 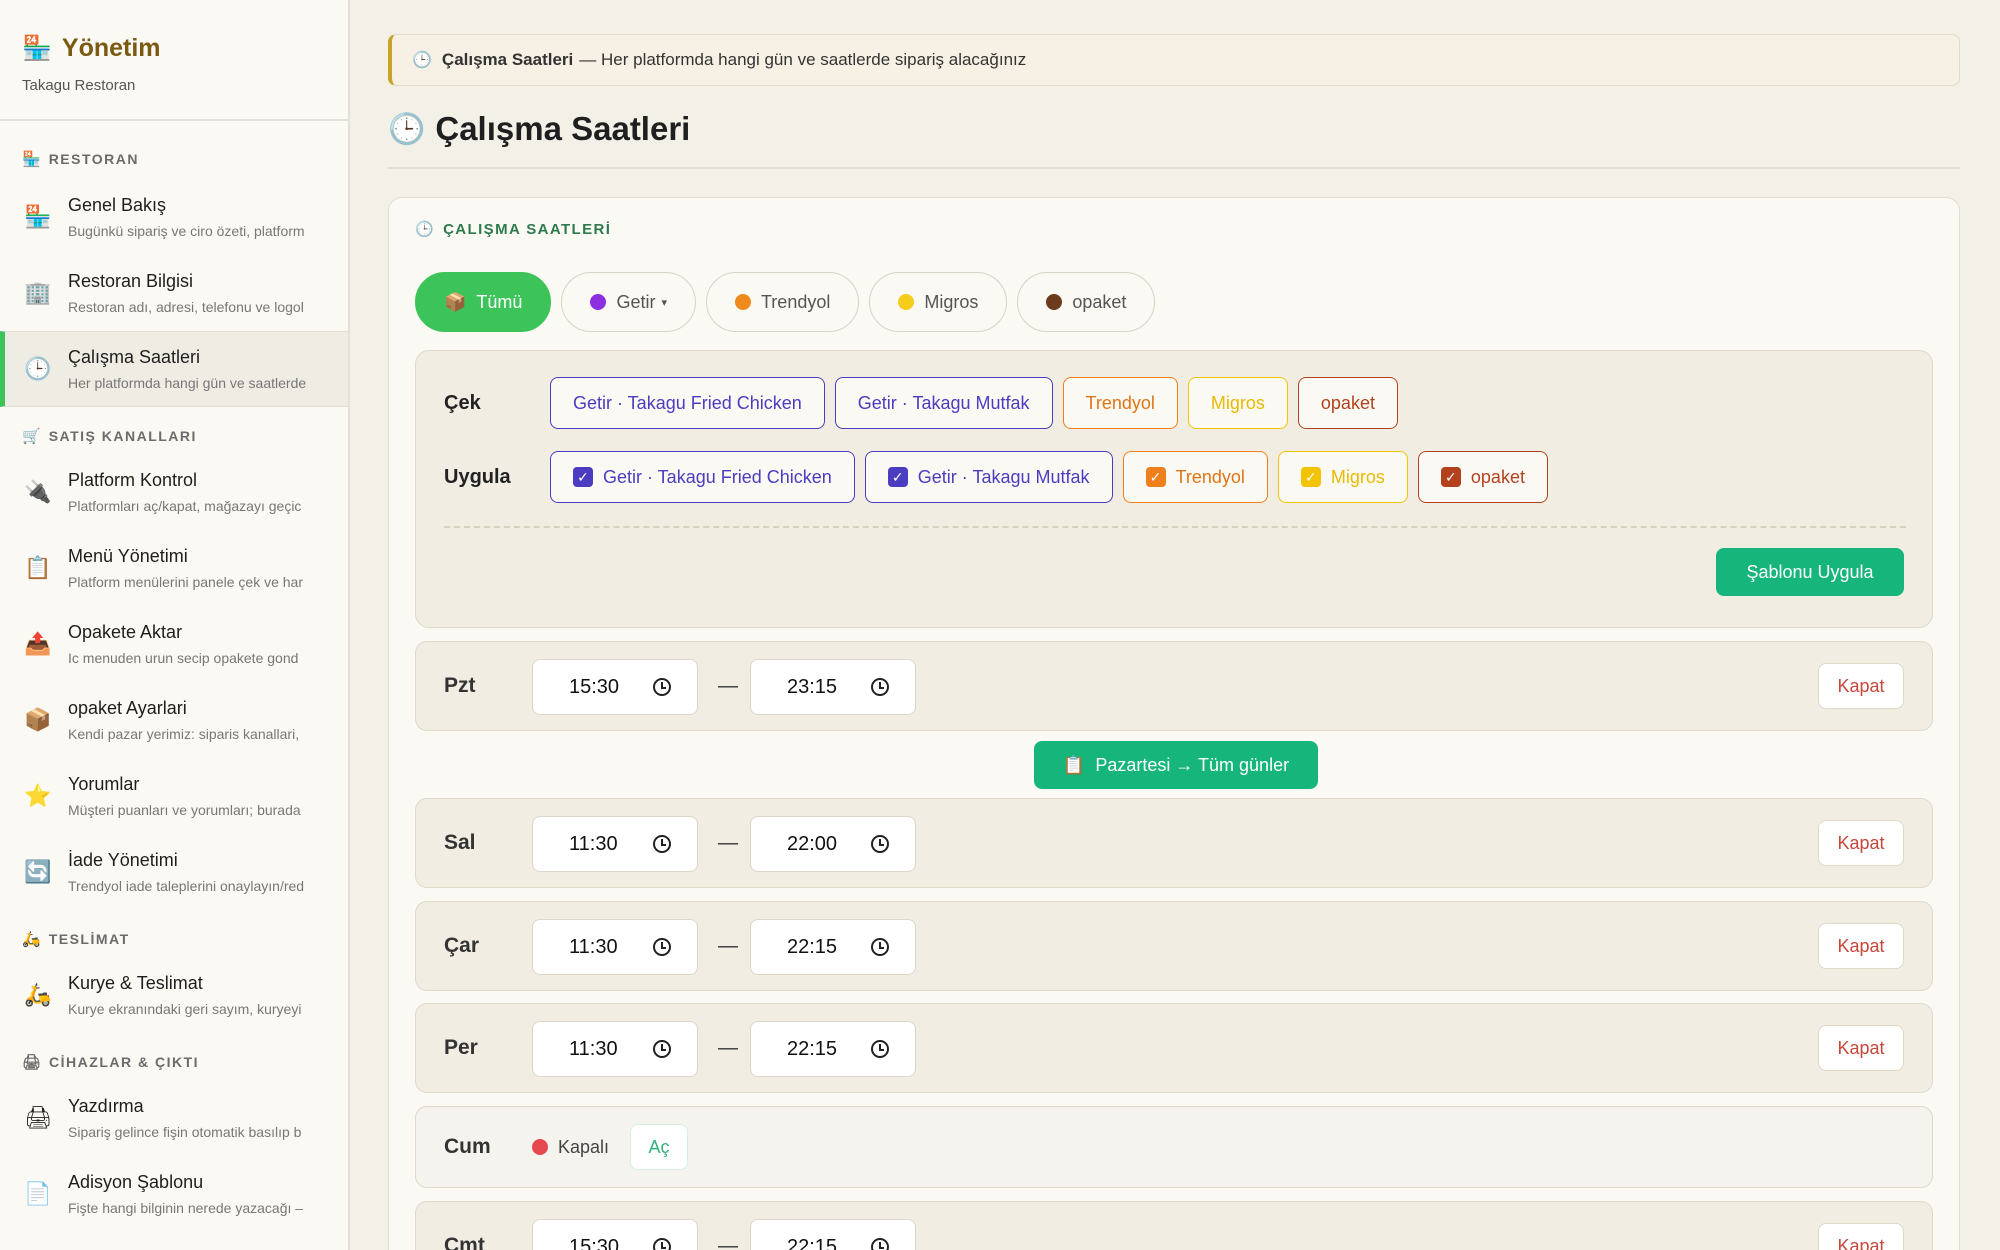 I want to click on filter-getir: Getir ▾, so click(x=628, y=302).